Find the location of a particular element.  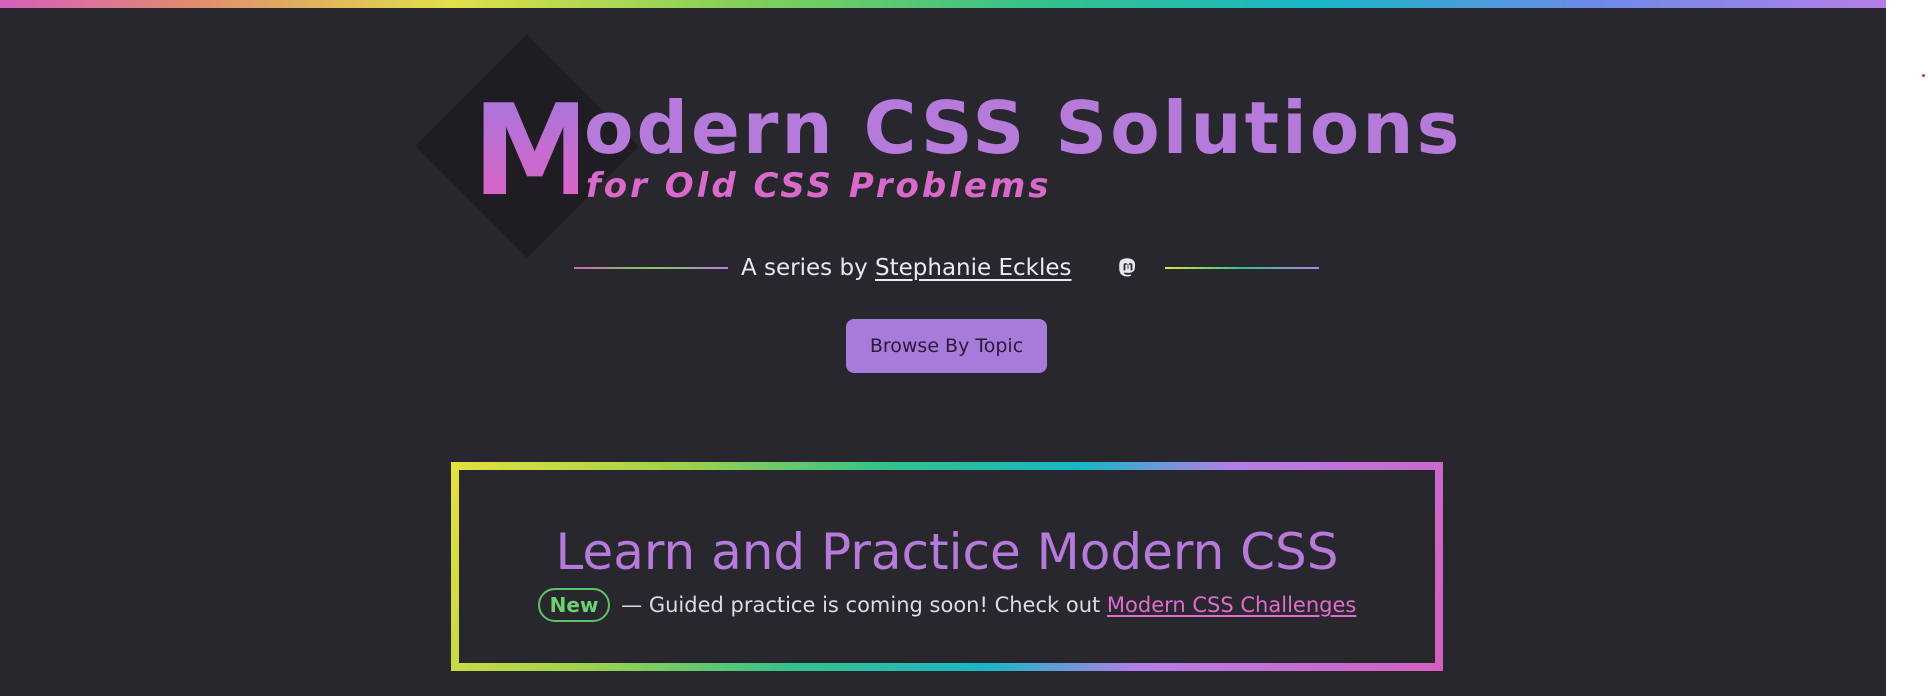

rainbow-top-bar is located at coordinates (943, 4).